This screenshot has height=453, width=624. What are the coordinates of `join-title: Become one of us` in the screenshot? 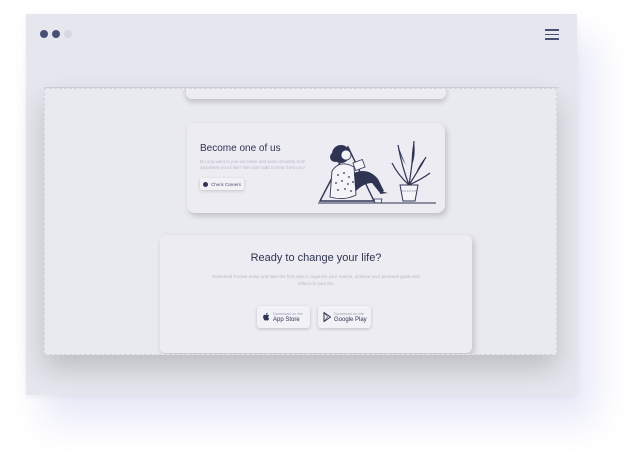 It's located at (240, 148).